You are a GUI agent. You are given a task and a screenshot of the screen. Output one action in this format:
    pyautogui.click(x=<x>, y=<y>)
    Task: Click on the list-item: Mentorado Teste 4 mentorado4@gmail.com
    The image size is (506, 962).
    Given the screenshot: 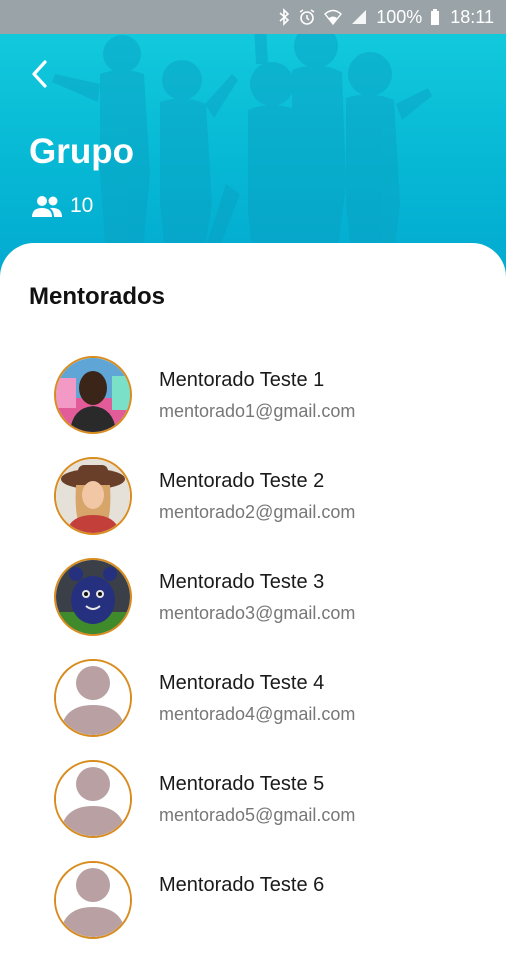 What is the action you would take?
    pyautogui.click(x=253, y=709)
    